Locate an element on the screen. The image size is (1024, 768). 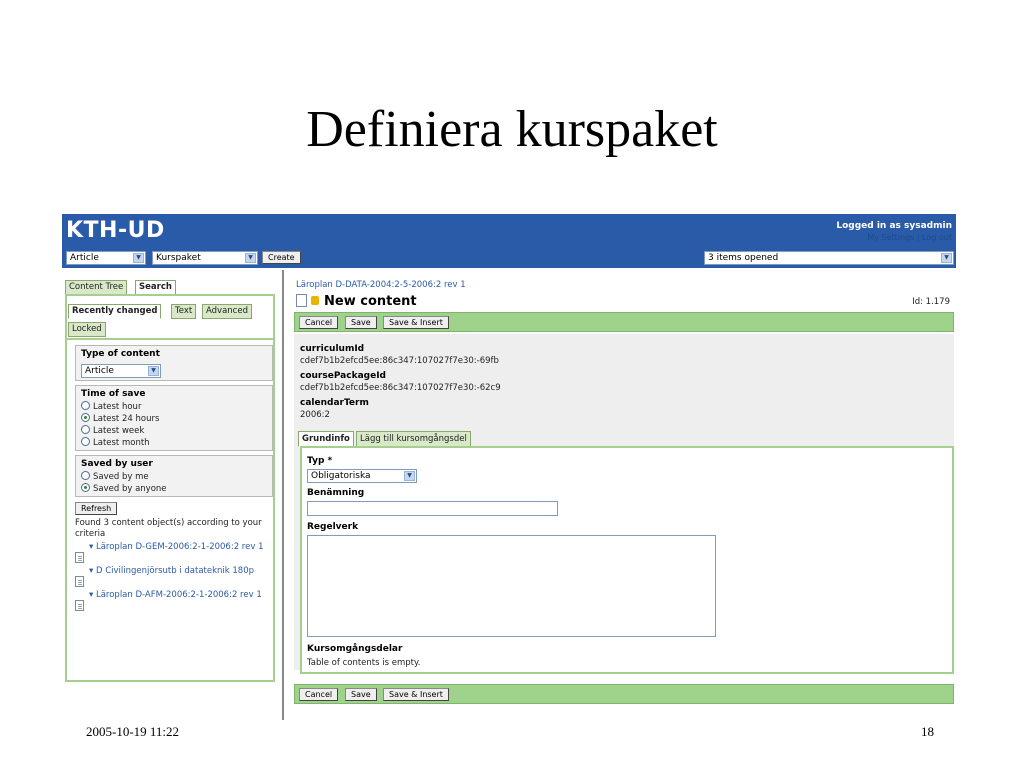
radio-latest-month: Latest month is located at coordinates (115, 442).